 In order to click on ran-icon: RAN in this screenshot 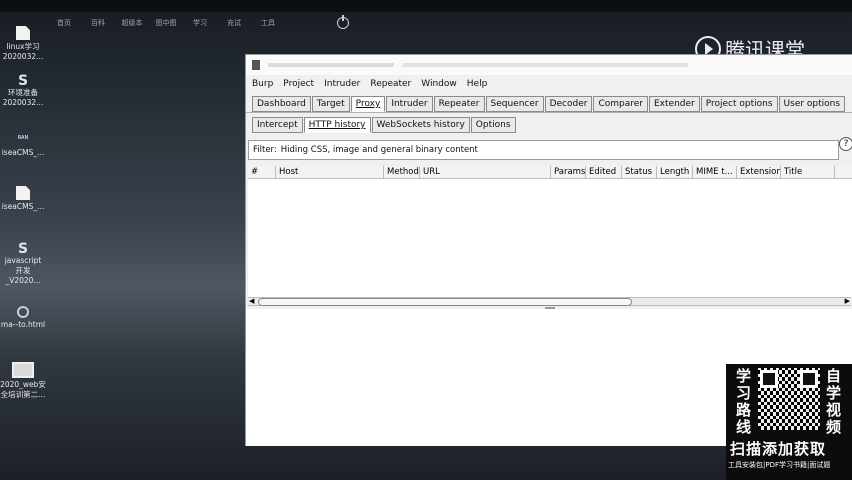, I will do `click(23, 138)`.